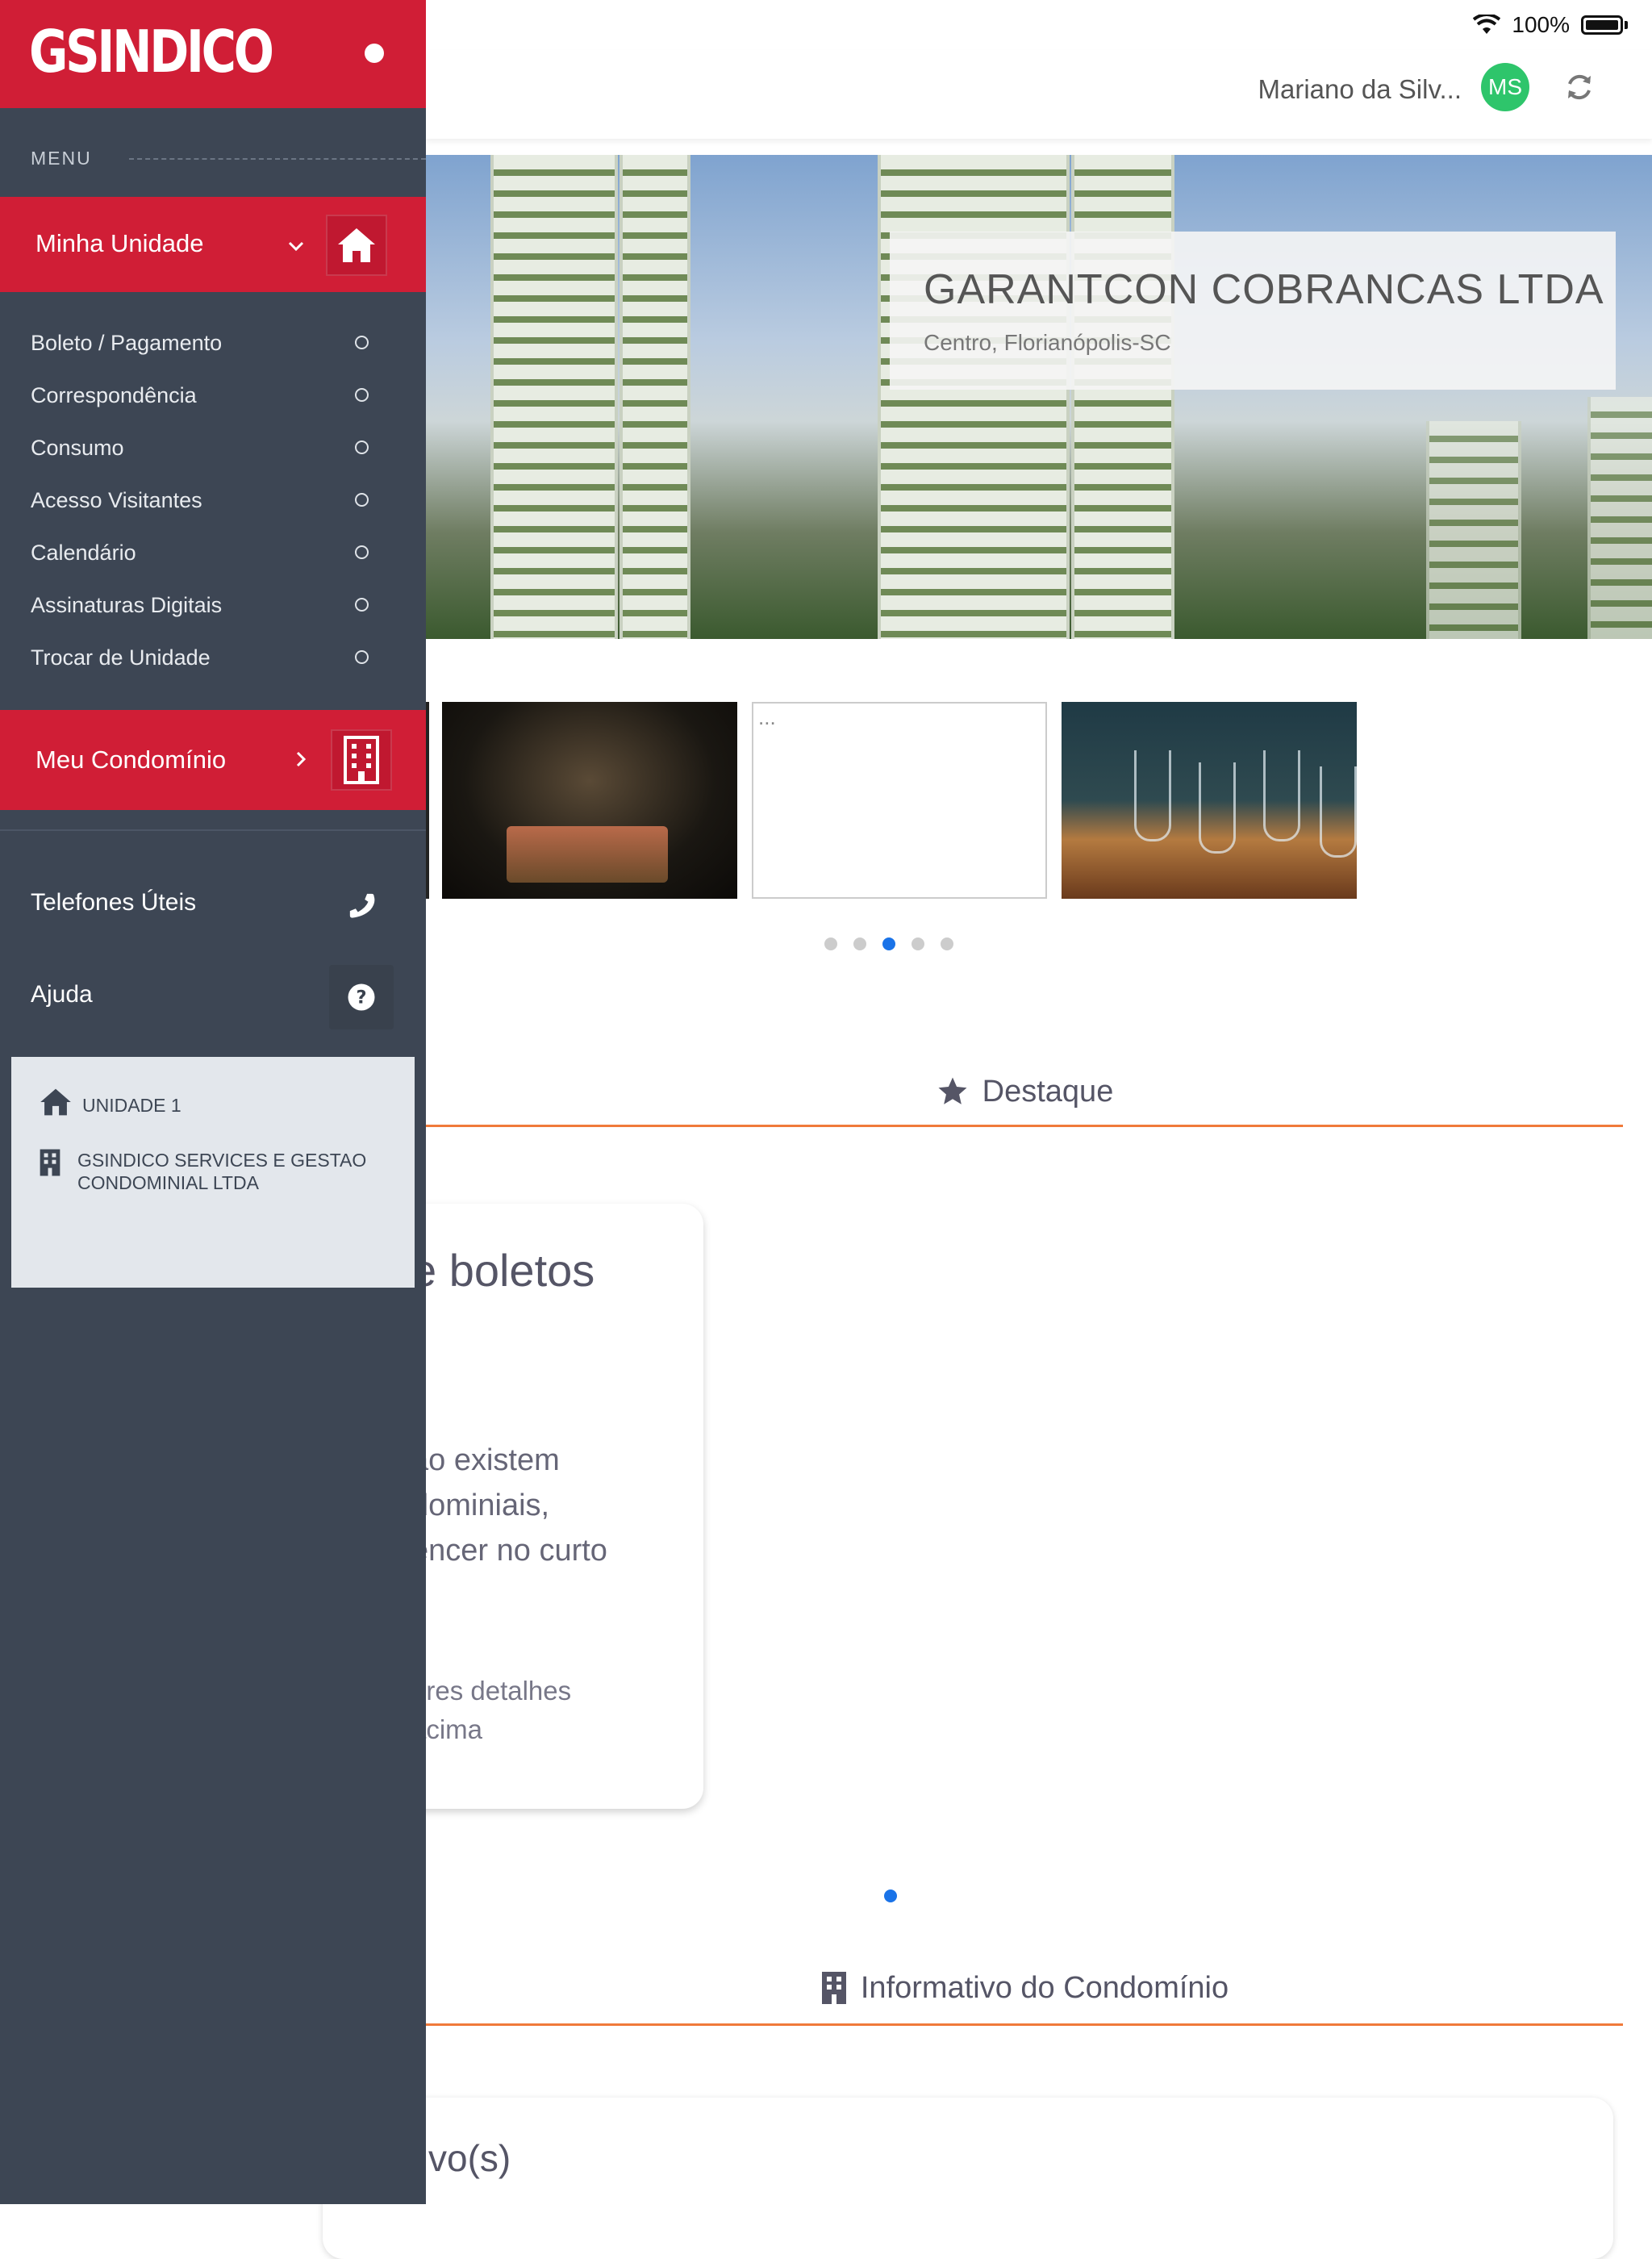 The width and height of the screenshot is (1652, 2259). Describe the element at coordinates (1048, 1092) in the screenshot. I see `section-title: Destaque` at that location.